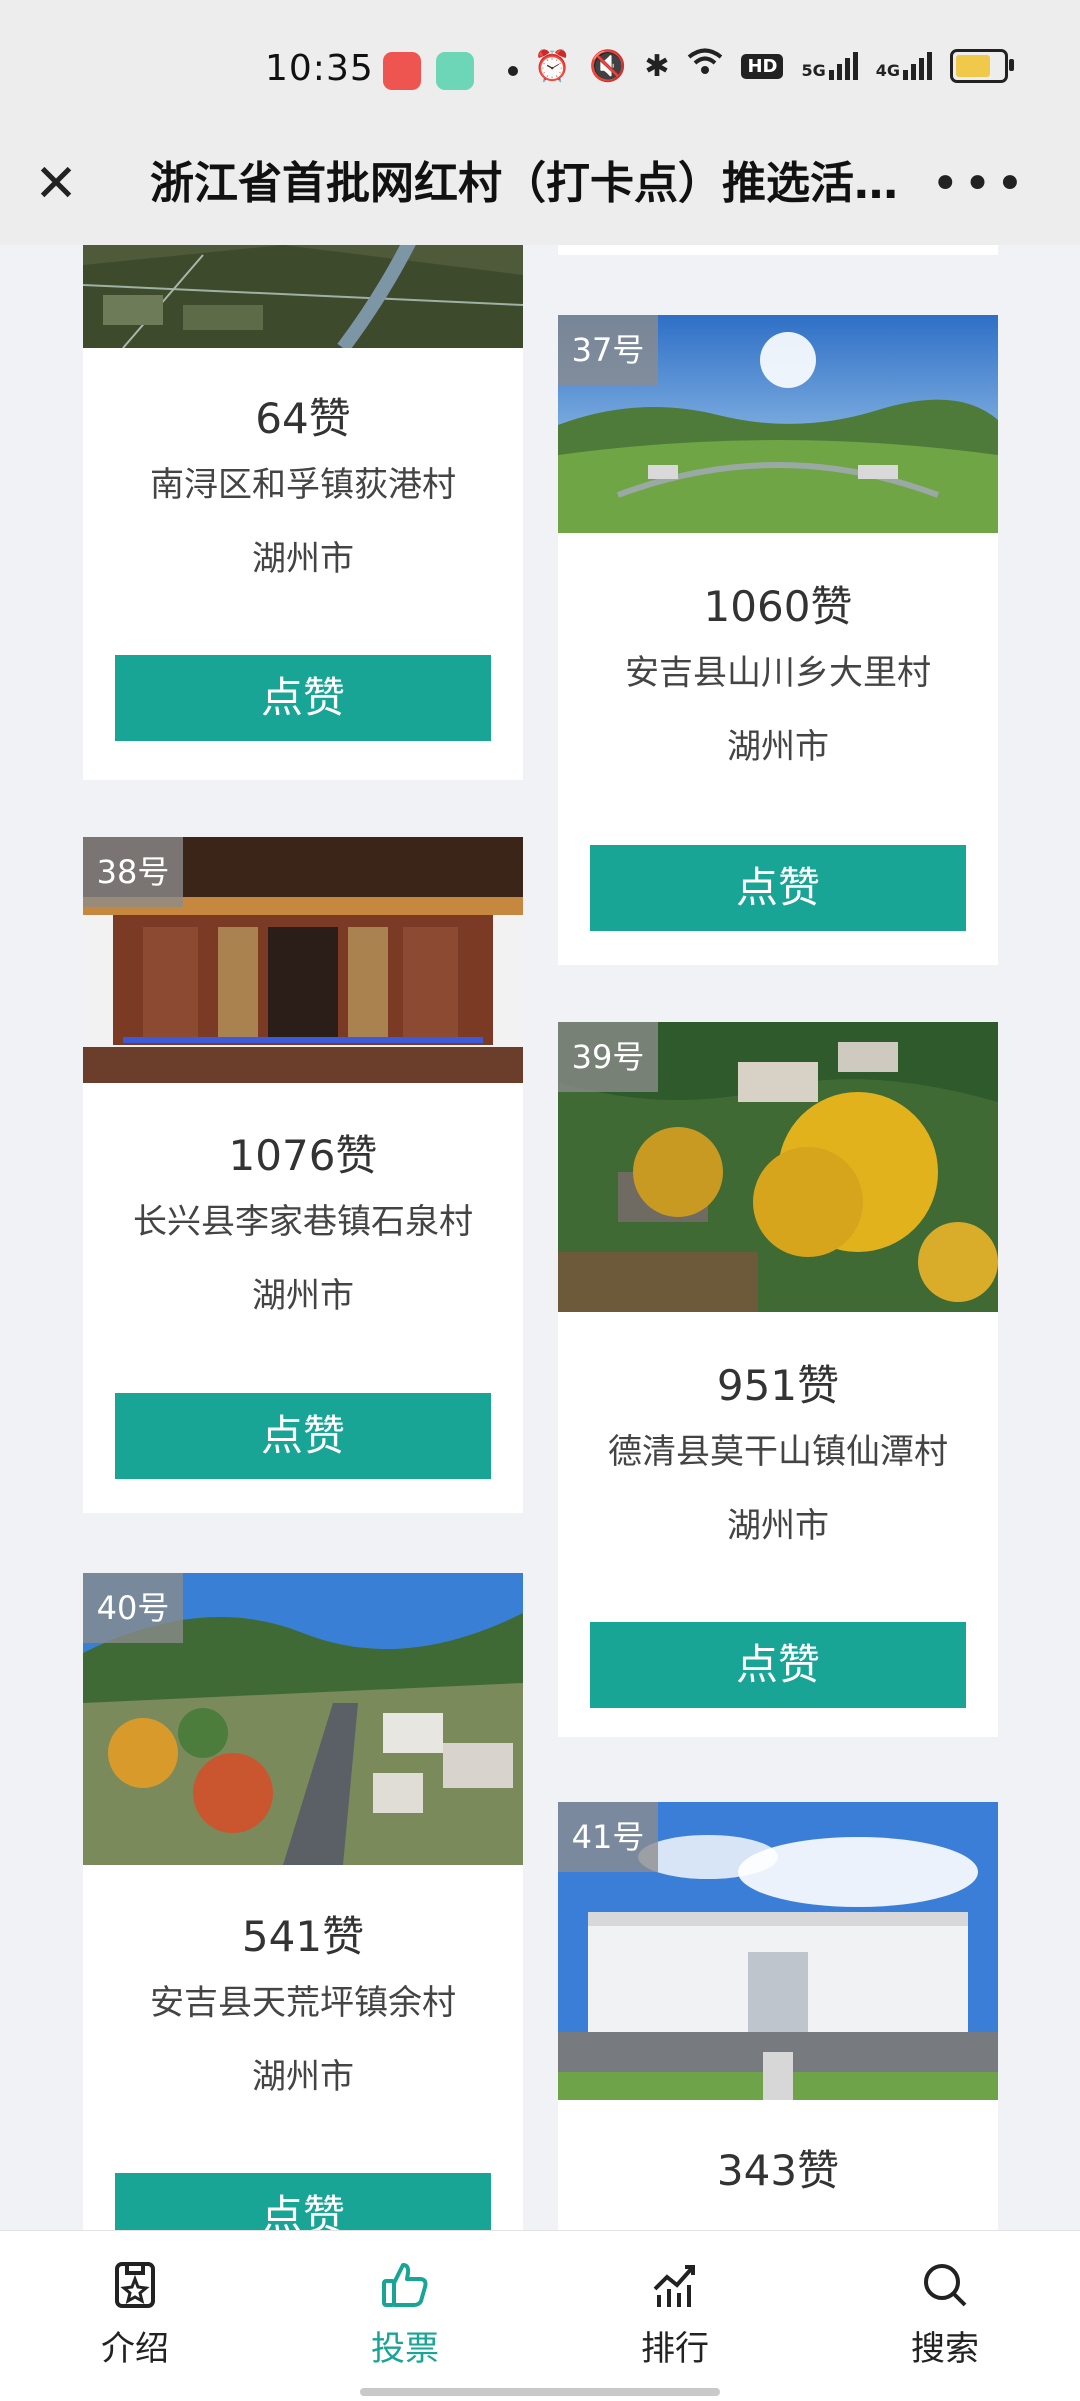  What do you see at coordinates (303, 1222) in the screenshot?
I see `village-name: 长兴县李家巷镇石泉村` at bounding box center [303, 1222].